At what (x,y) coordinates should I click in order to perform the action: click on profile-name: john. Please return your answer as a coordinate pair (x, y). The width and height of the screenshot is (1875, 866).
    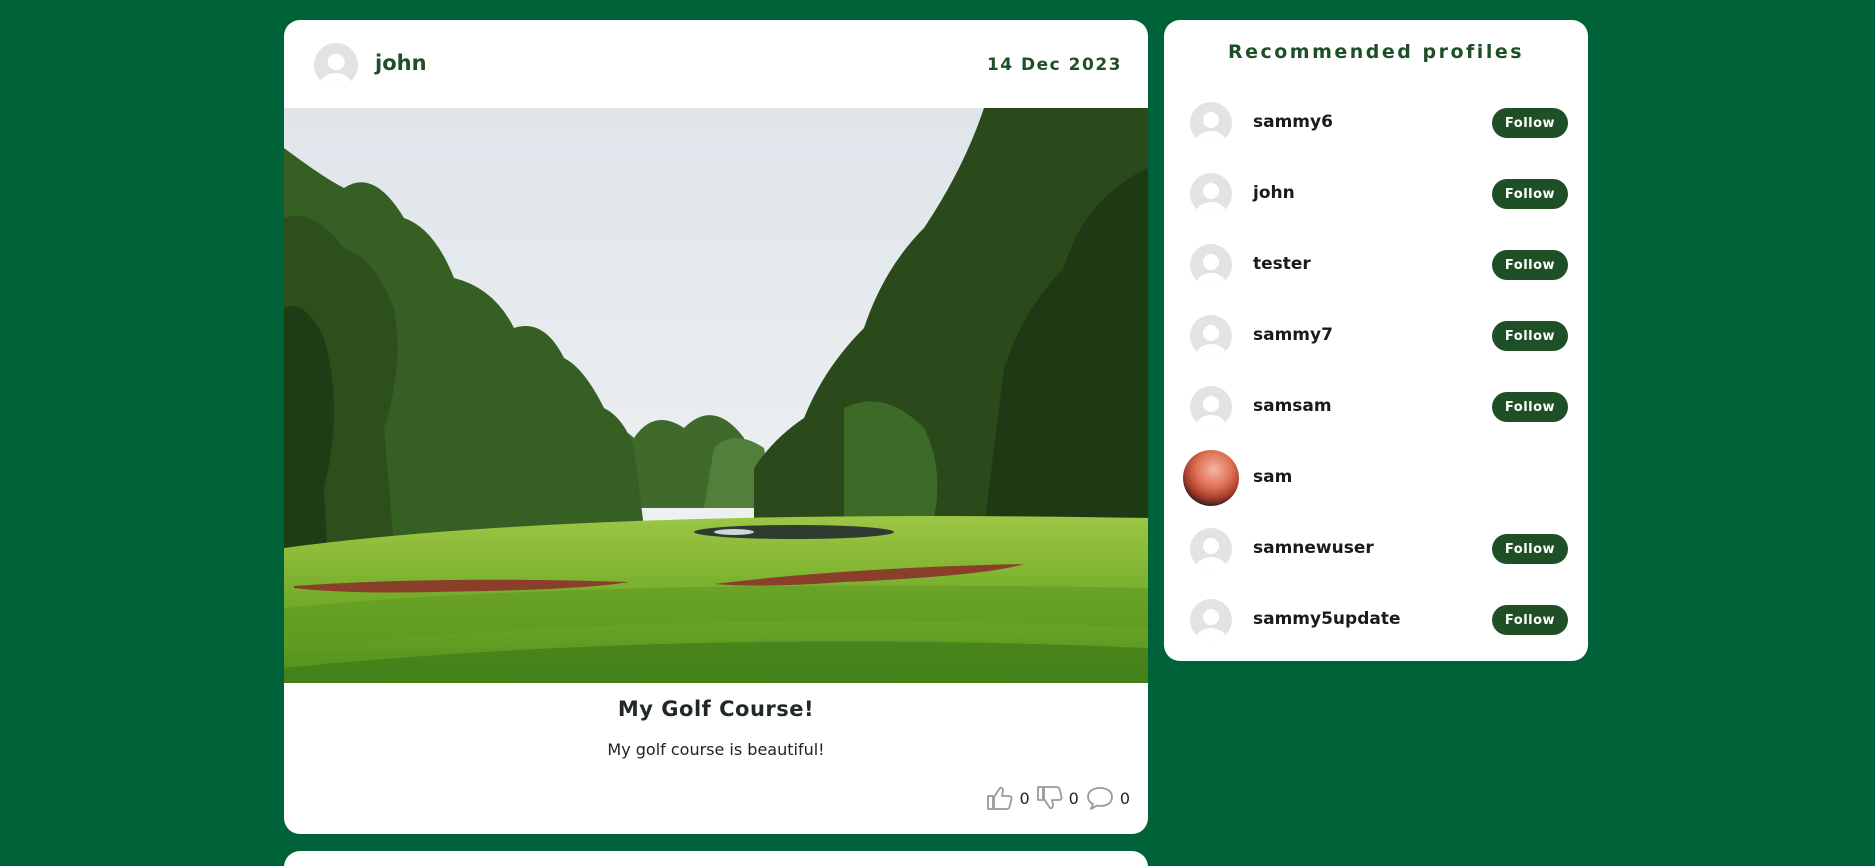
    Looking at the image, I should click on (1274, 193).